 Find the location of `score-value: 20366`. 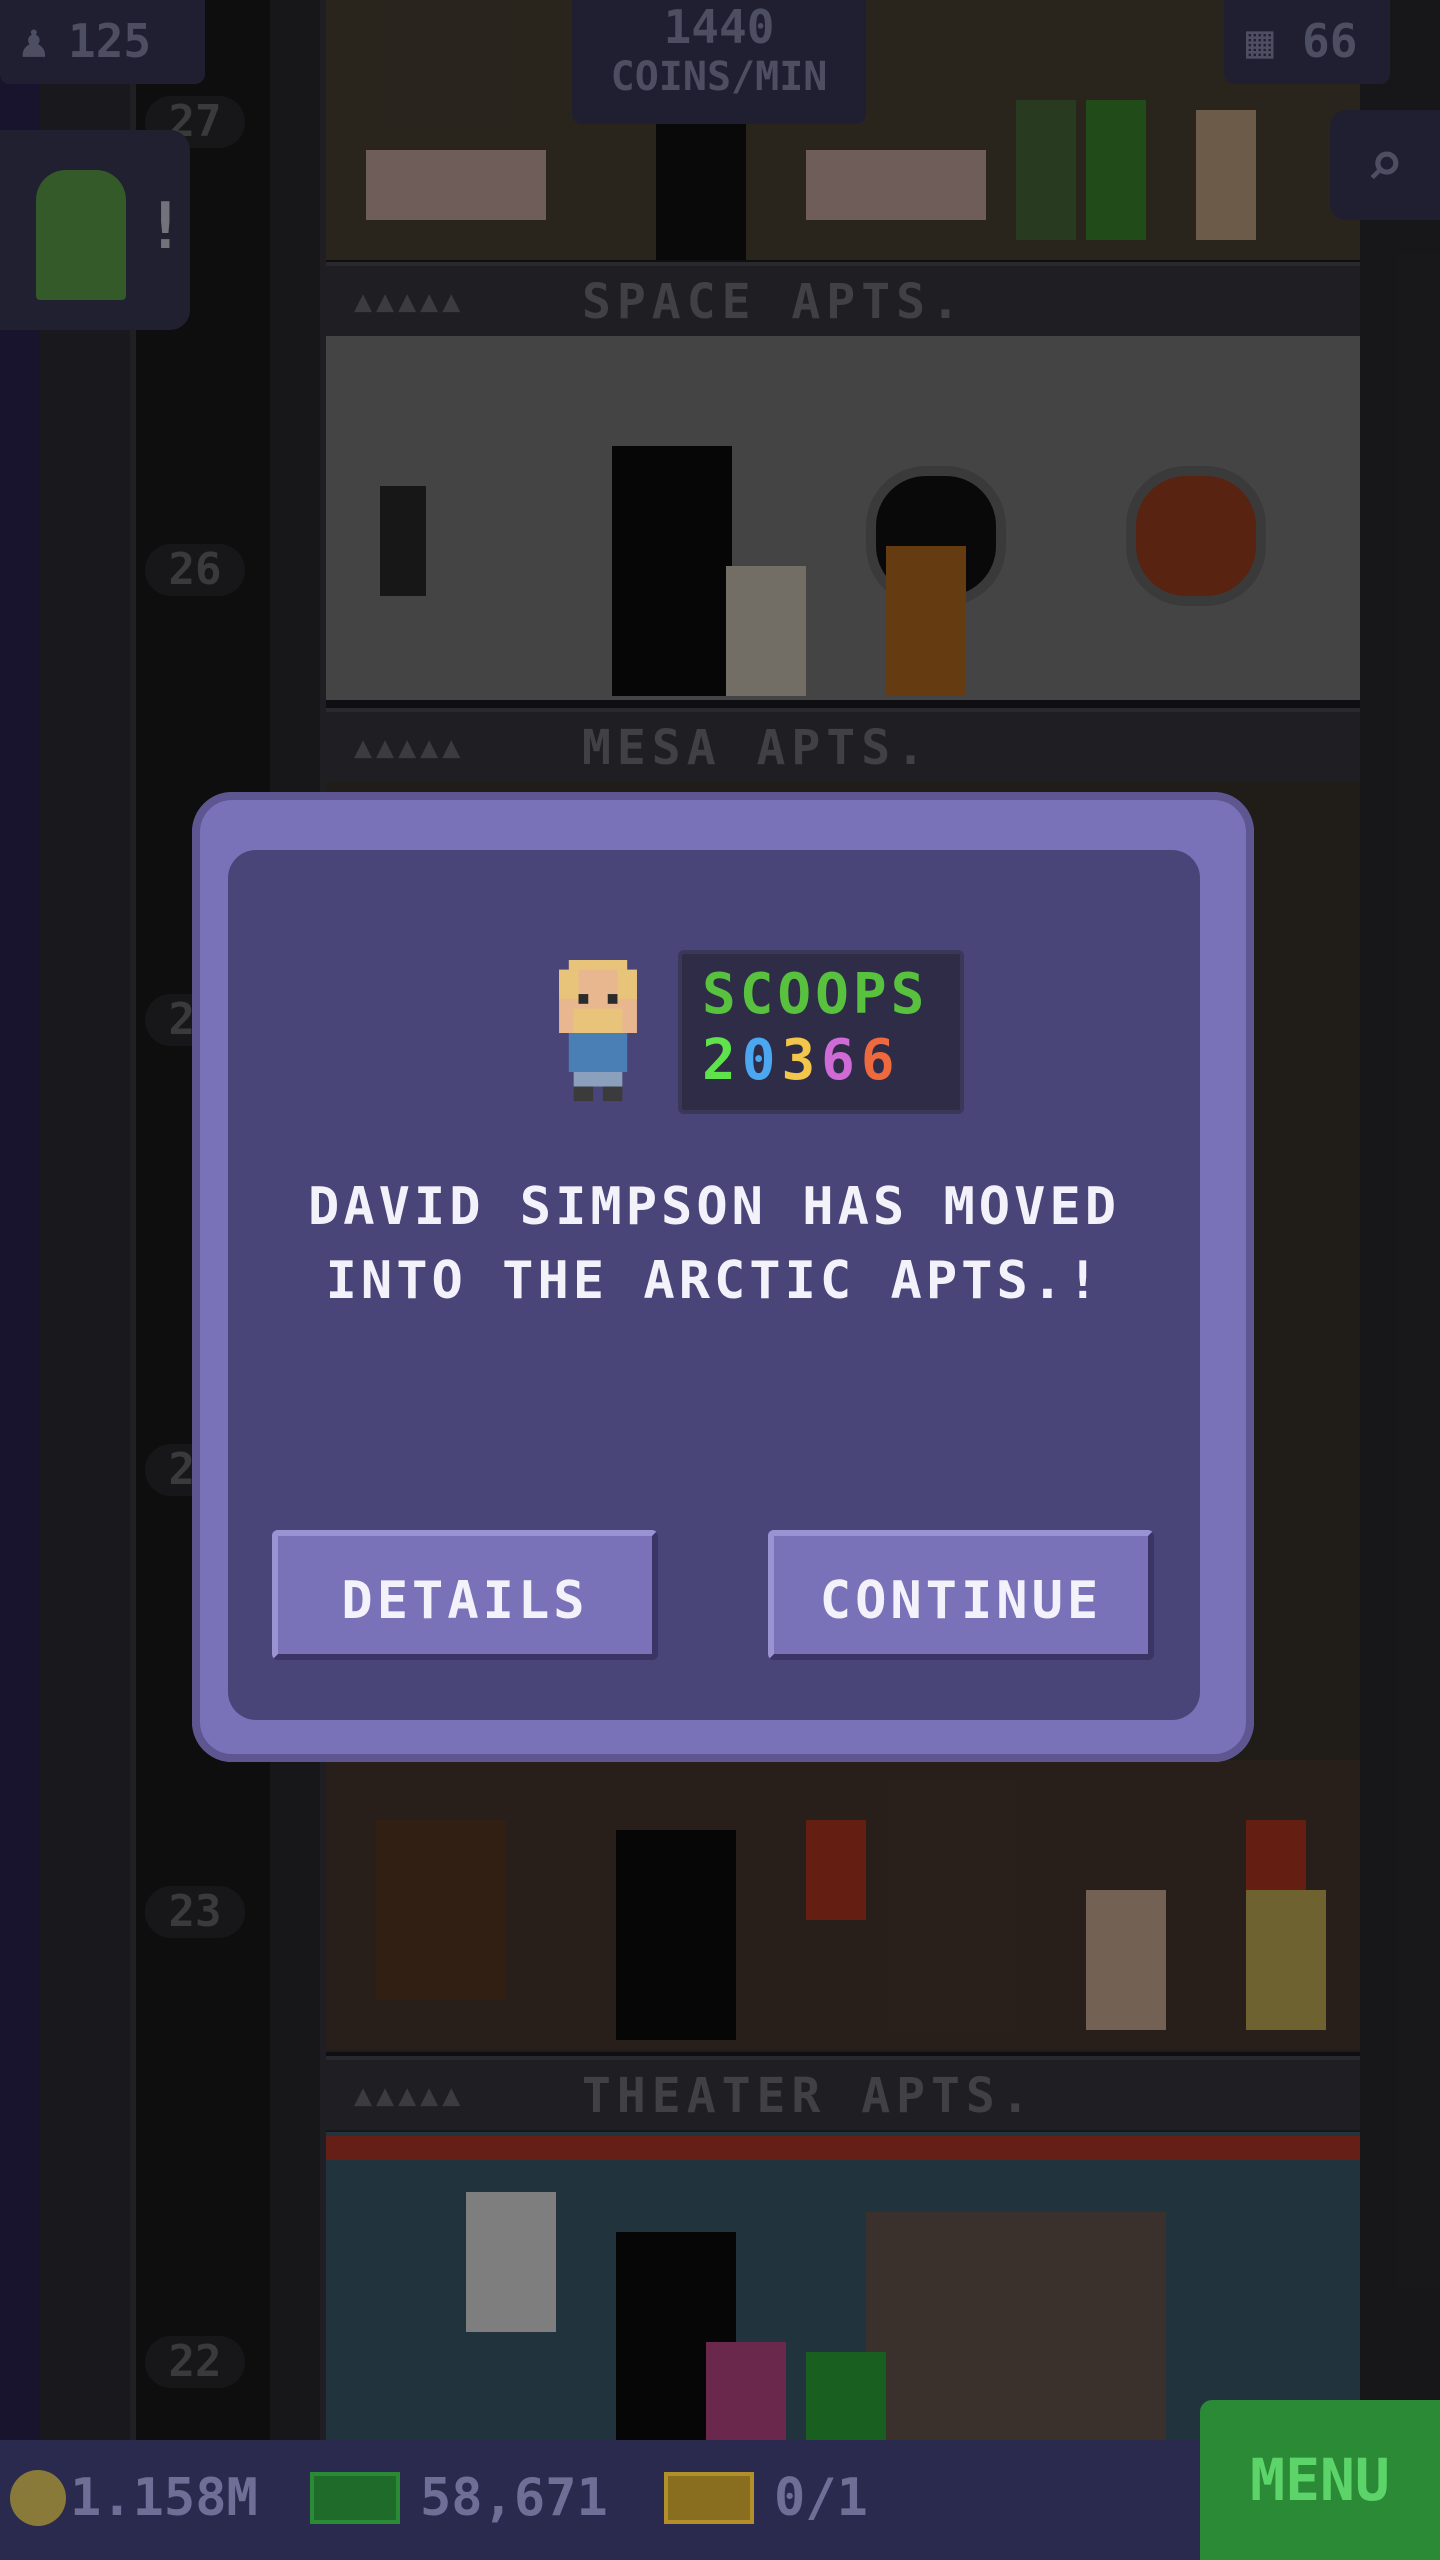

score-value: 20366 is located at coordinates (801, 1060).